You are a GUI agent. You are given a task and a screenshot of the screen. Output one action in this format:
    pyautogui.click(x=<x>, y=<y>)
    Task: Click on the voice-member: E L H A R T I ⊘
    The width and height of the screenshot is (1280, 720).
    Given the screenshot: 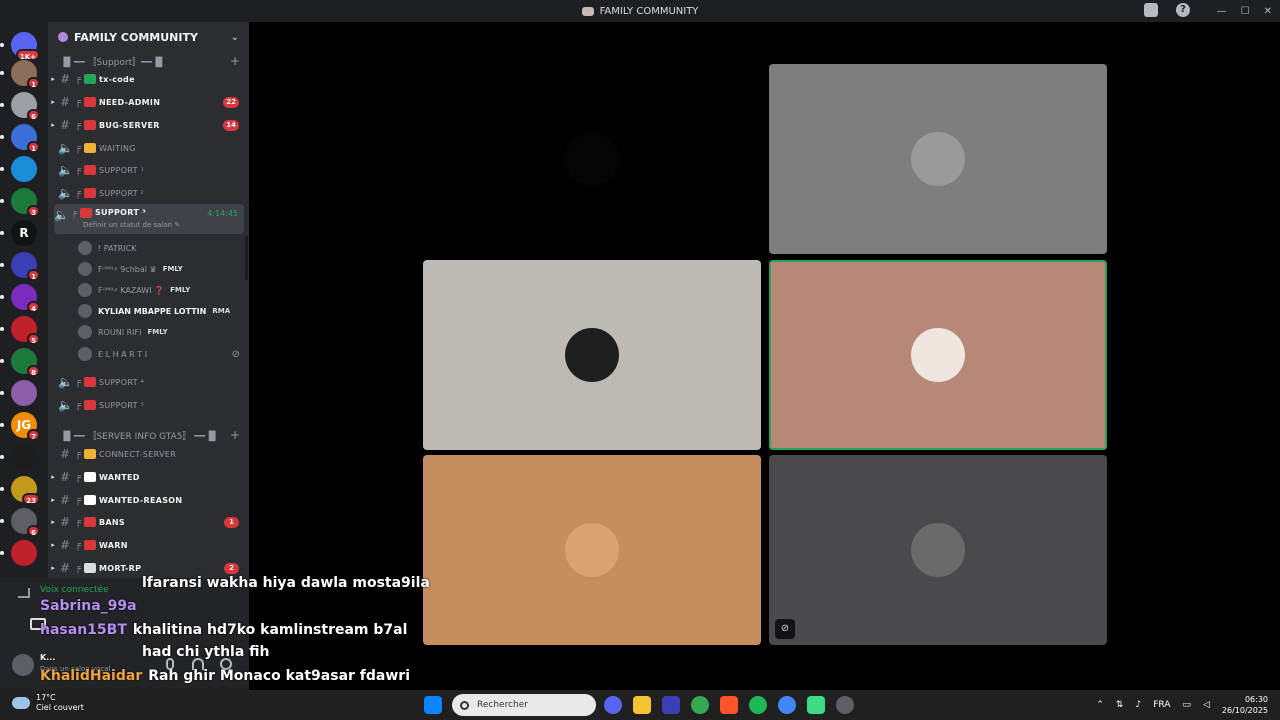 What is the action you would take?
    pyautogui.click(x=163, y=354)
    